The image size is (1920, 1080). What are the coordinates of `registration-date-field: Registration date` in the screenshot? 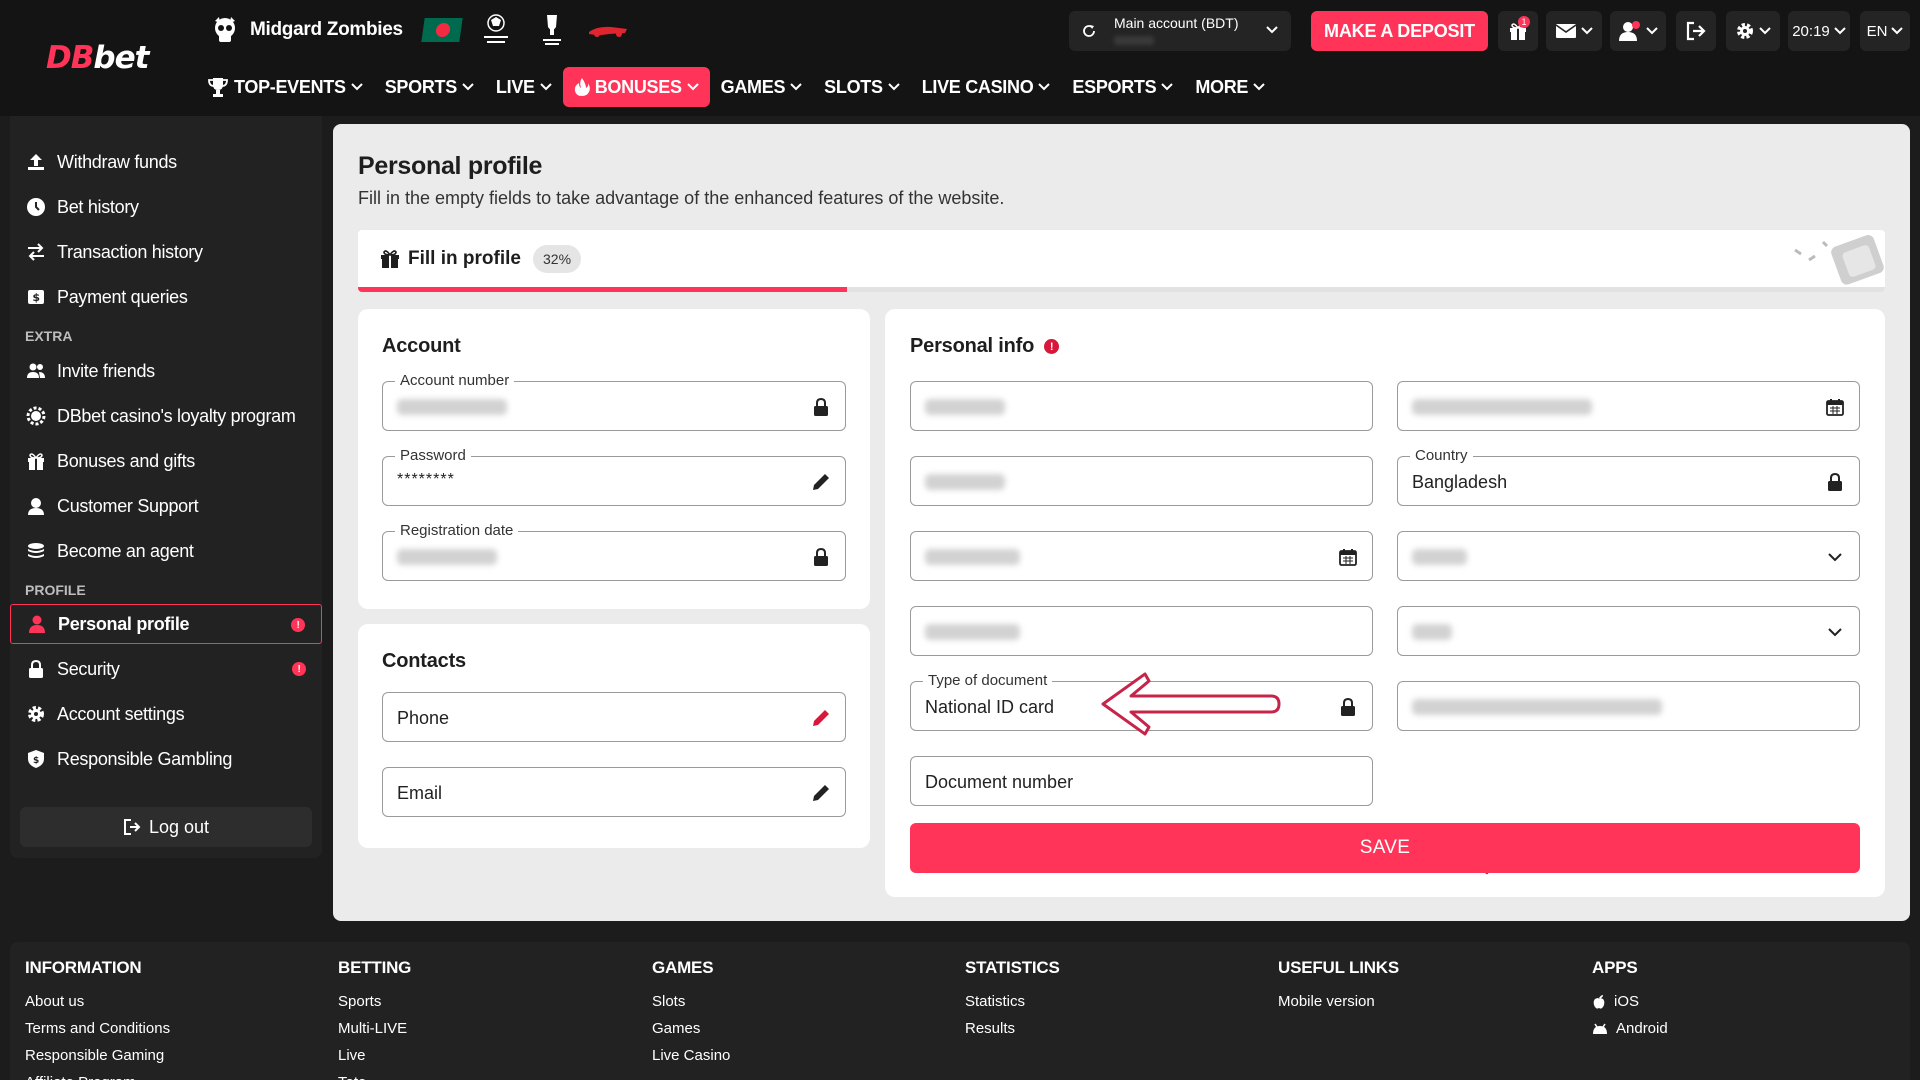 It's located at (614, 551).